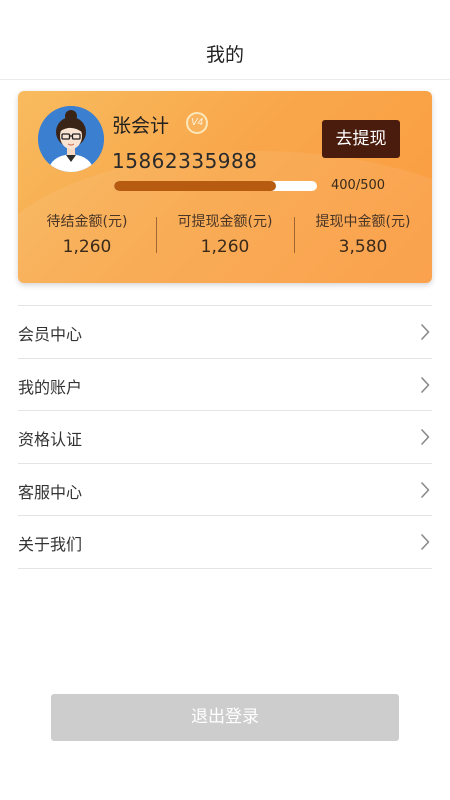  What do you see at coordinates (50, 439) in the screenshot?
I see `menu-item-label: 资格认证` at bounding box center [50, 439].